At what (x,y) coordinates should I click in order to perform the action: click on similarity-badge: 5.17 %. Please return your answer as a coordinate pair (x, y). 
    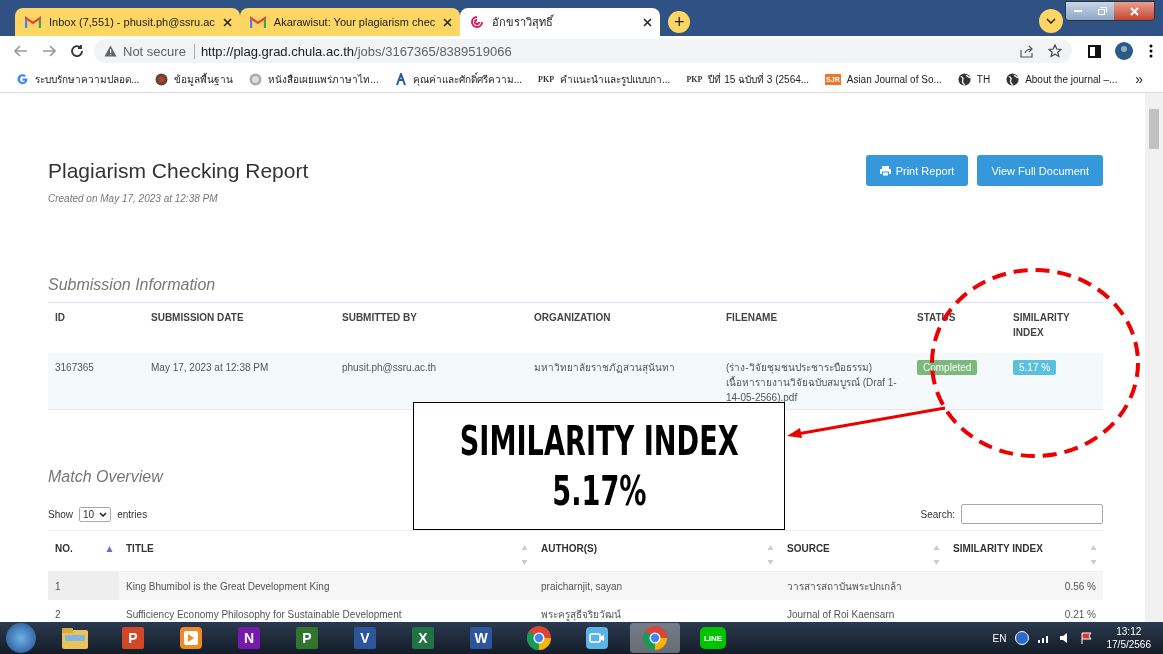
    Looking at the image, I should click on (1035, 367).